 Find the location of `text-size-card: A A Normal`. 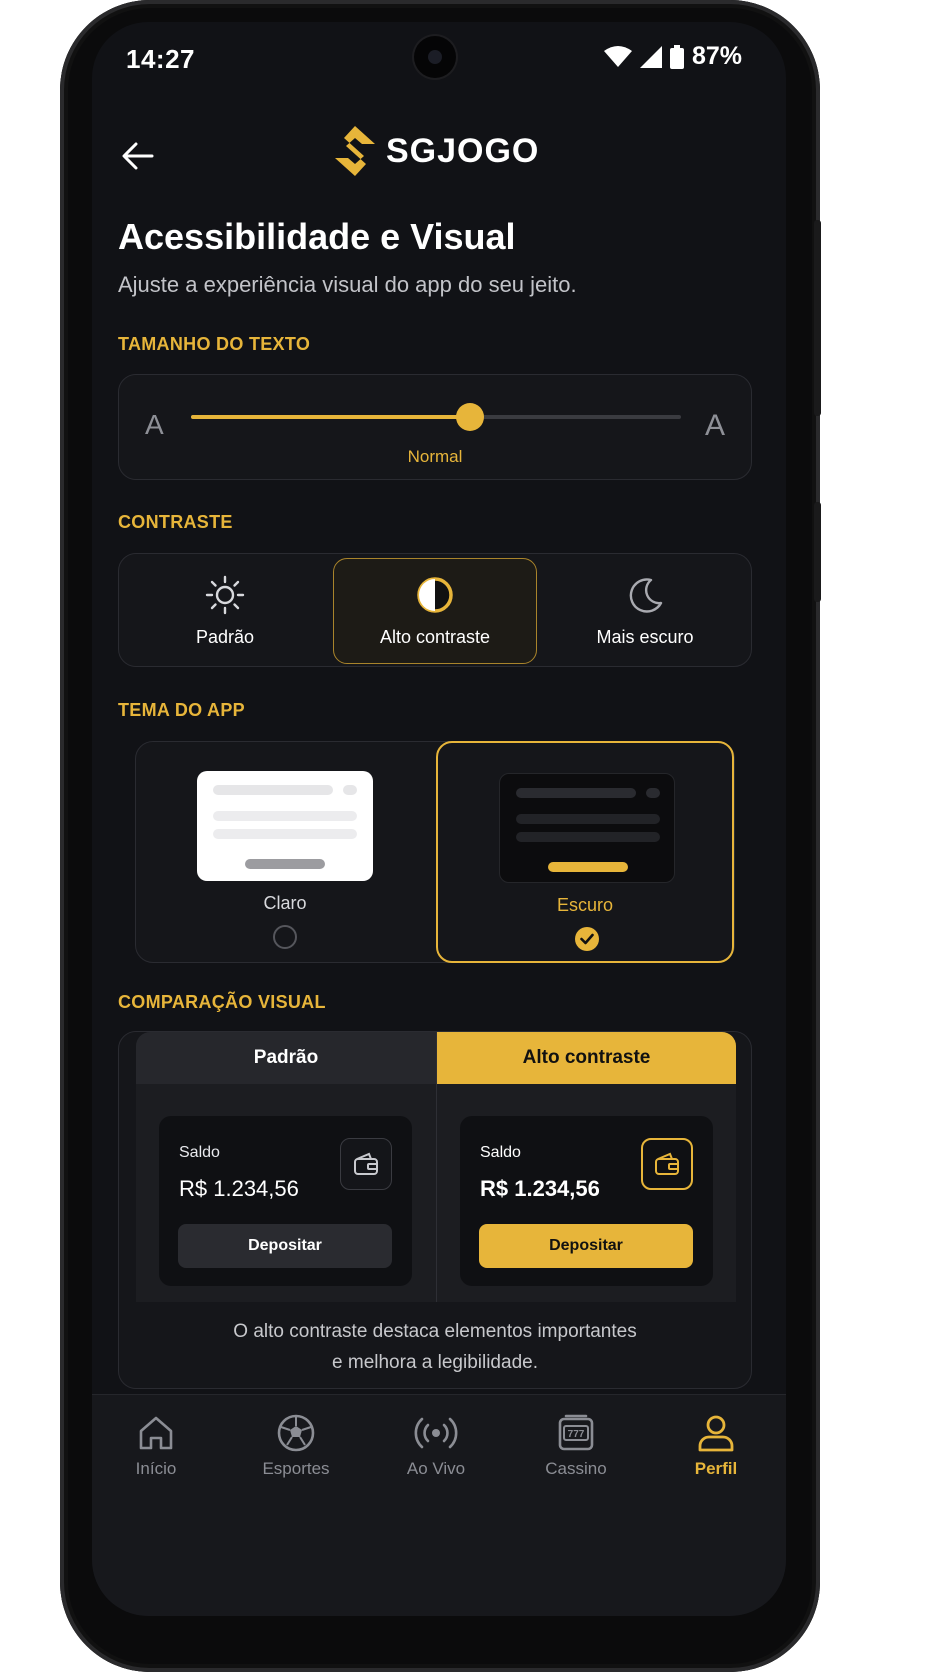

text-size-card: A A Normal is located at coordinates (435, 427).